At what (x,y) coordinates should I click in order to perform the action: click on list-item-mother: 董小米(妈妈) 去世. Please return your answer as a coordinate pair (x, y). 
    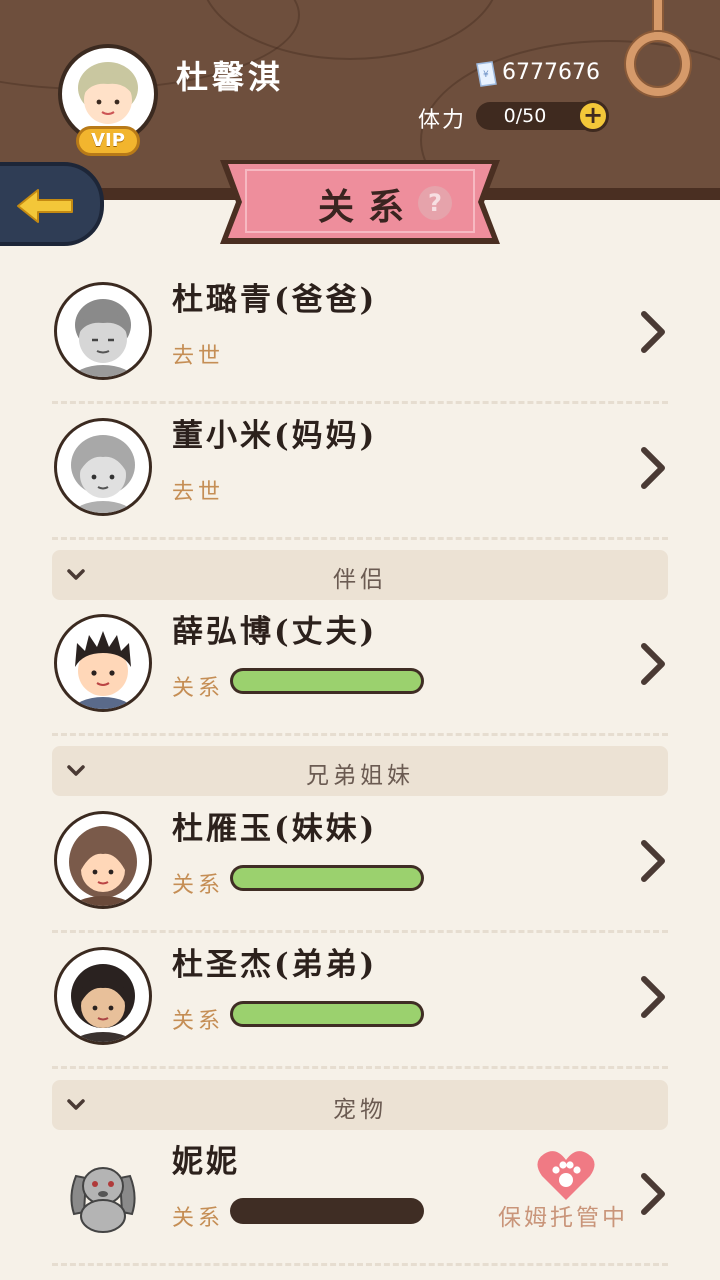
    Looking at the image, I should click on (360, 472).